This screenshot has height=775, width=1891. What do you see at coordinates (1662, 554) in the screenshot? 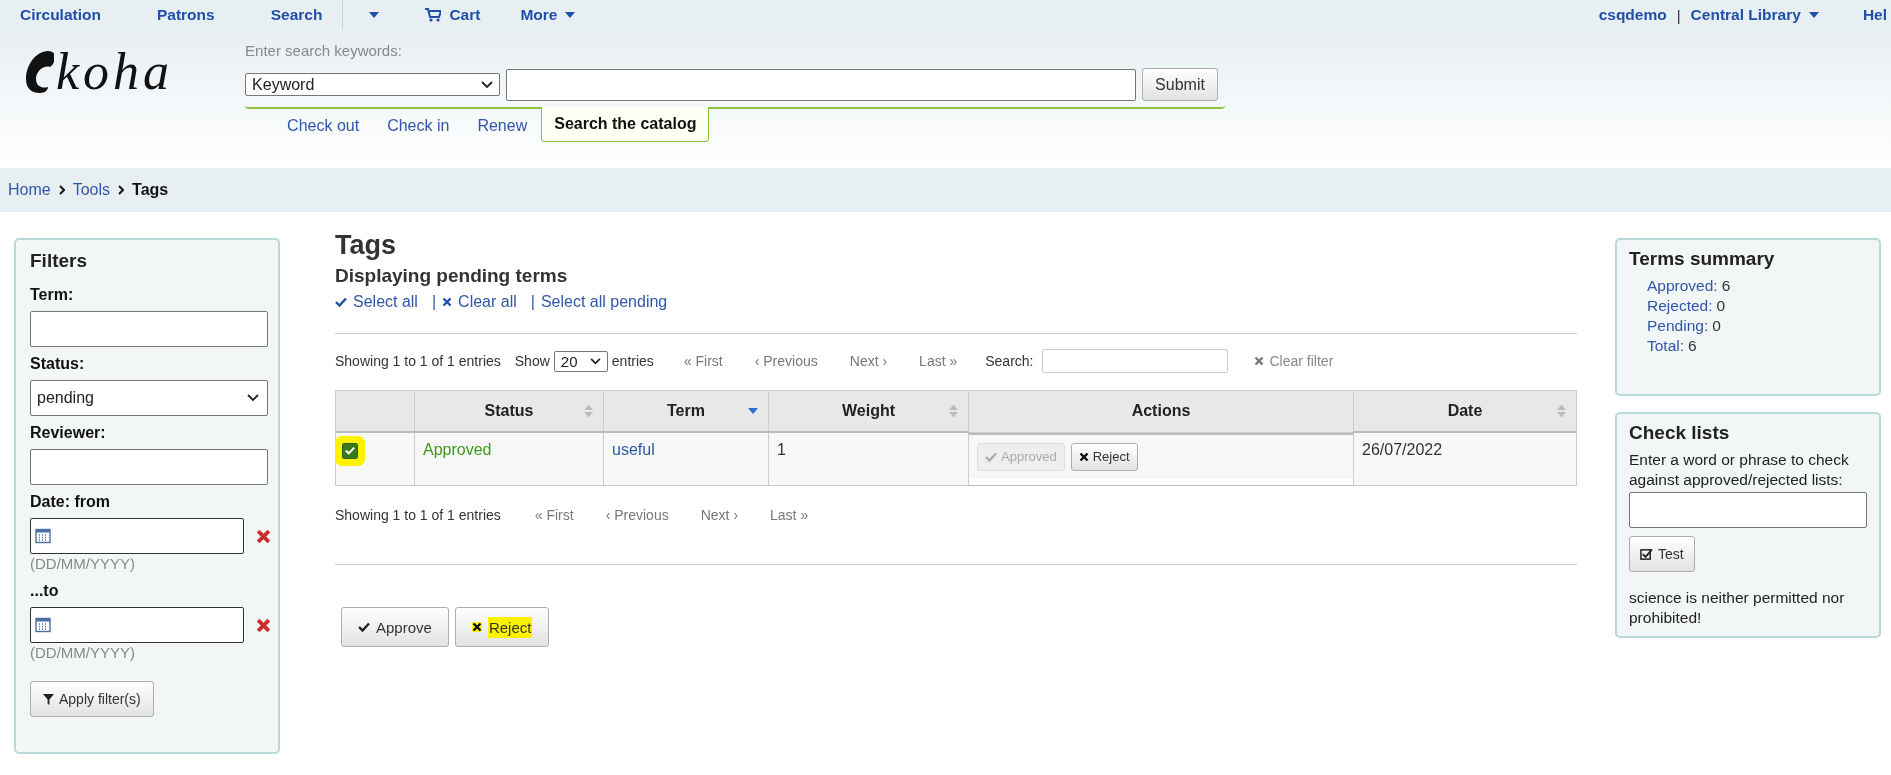
I see `test-button: Test` at bounding box center [1662, 554].